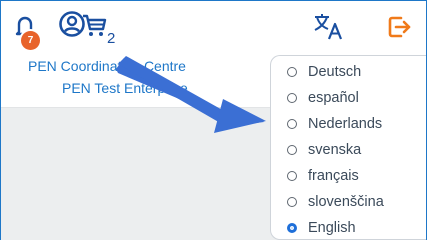  I want to click on language-label: slovenščina, so click(346, 201).